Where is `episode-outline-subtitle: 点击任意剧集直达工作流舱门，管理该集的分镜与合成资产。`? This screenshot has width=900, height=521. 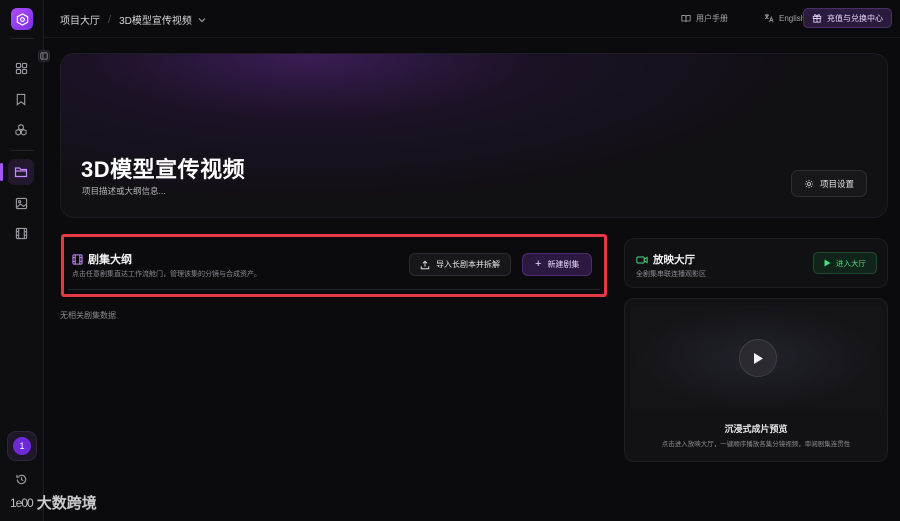 episode-outline-subtitle: 点击任意剧集直达工作流舱门，管理该集的分镜与合成资产。 is located at coordinates (166, 274).